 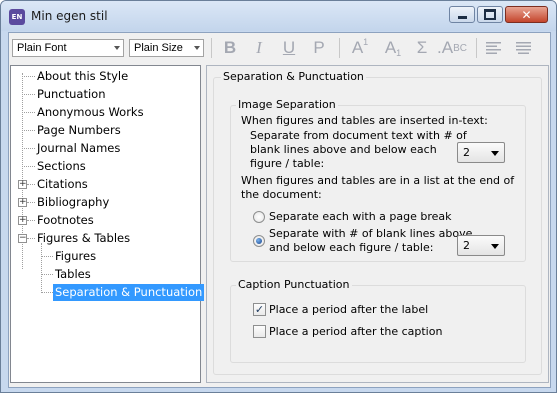 I want to click on justify-icon, so click(x=523, y=48).